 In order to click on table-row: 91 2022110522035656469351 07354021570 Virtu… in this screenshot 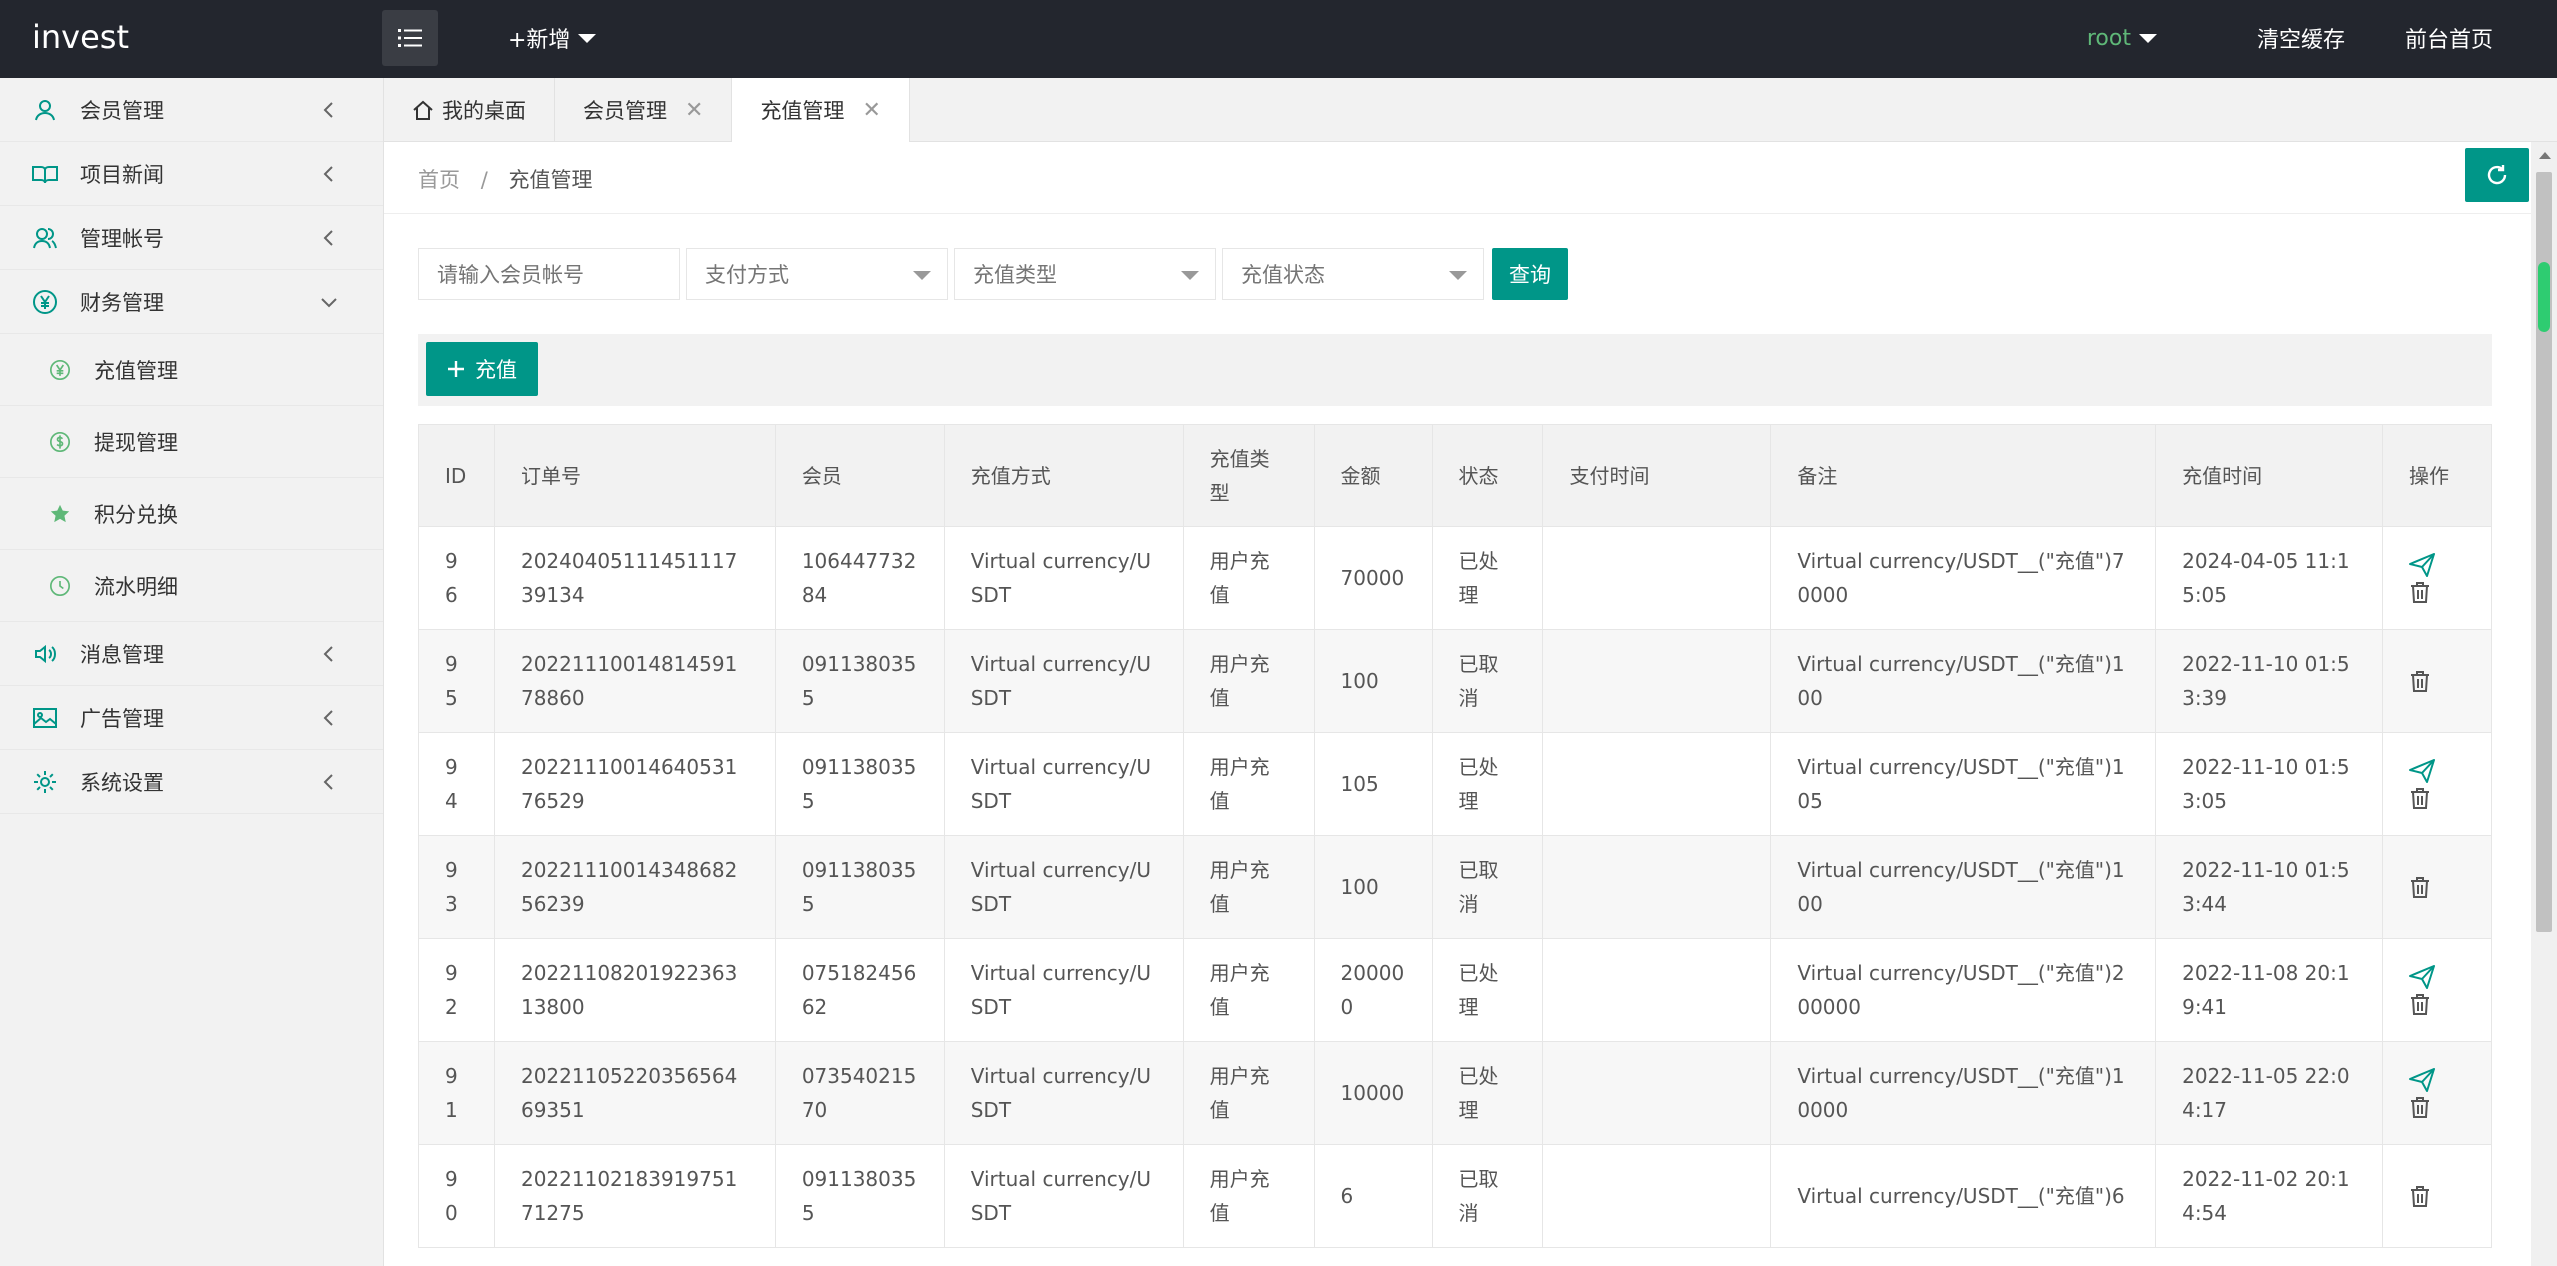, I will do `click(1455, 1093)`.